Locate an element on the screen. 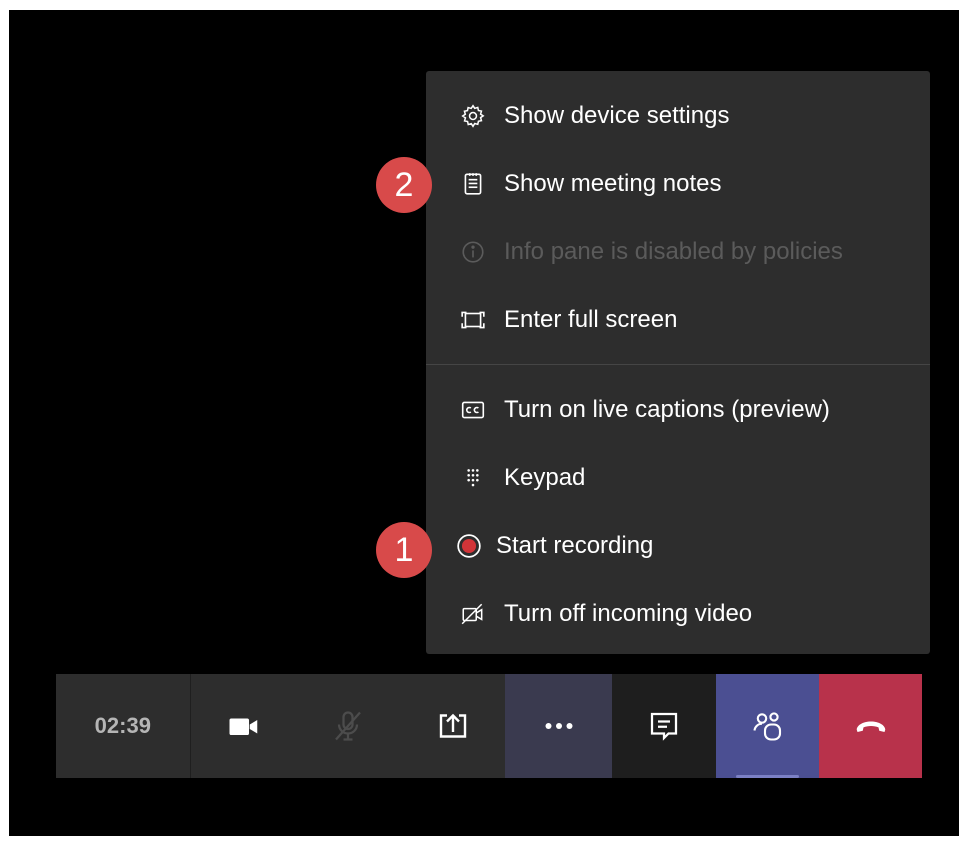 The height and width of the screenshot is (846, 967). menu-item-incoming-video: Turn off incoming video is located at coordinates (678, 614).